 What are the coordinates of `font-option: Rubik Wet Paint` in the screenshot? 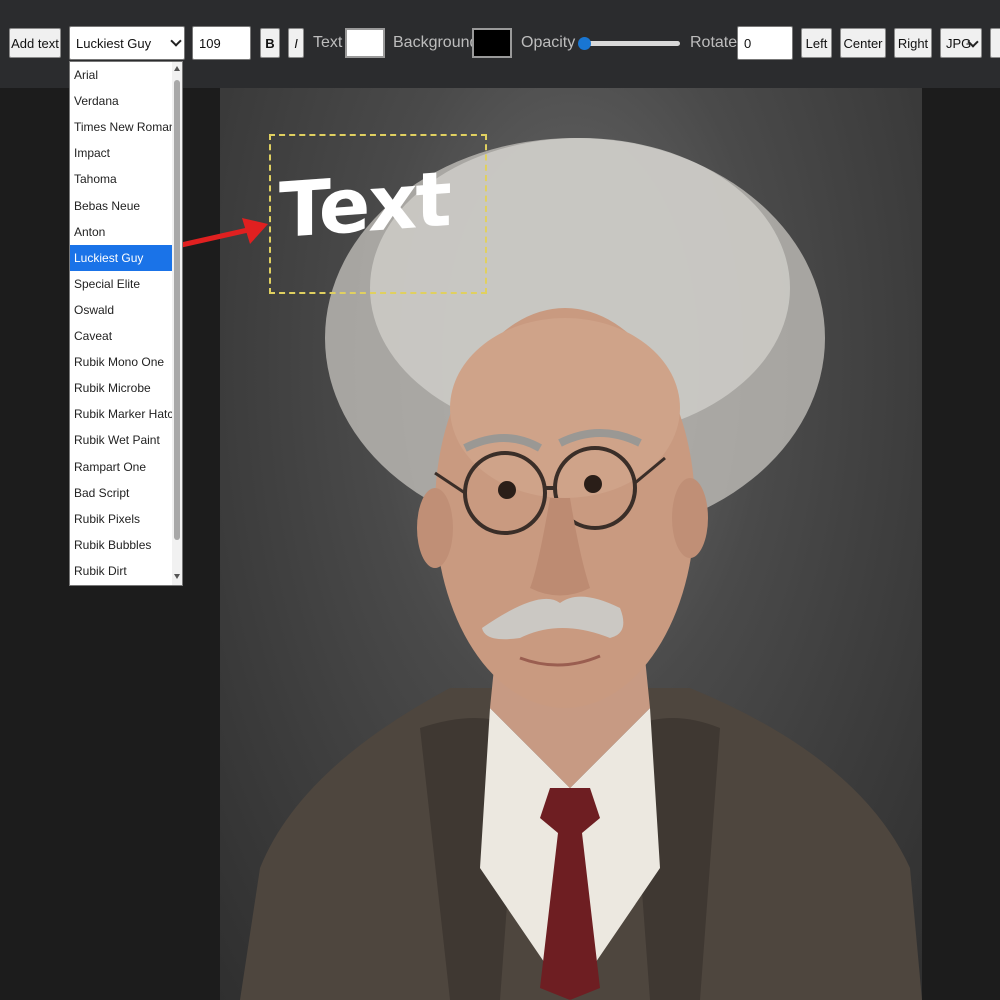 It's located at (121, 440).